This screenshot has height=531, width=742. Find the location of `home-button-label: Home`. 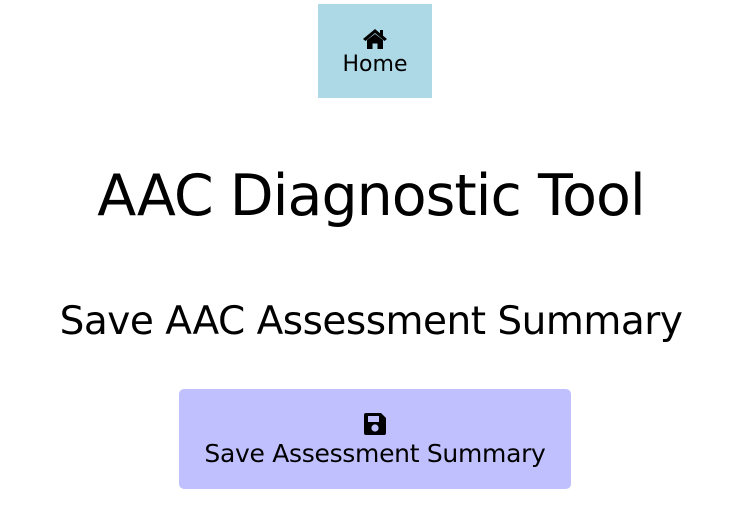

home-button-label: Home is located at coordinates (375, 64).